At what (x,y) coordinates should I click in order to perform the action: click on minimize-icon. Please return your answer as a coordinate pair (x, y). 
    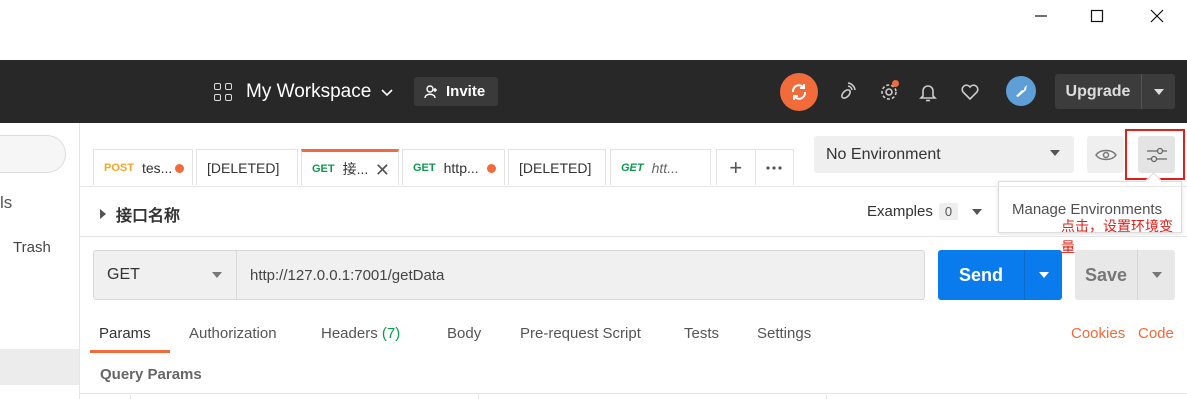
    Looking at the image, I should click on (1041, 16).